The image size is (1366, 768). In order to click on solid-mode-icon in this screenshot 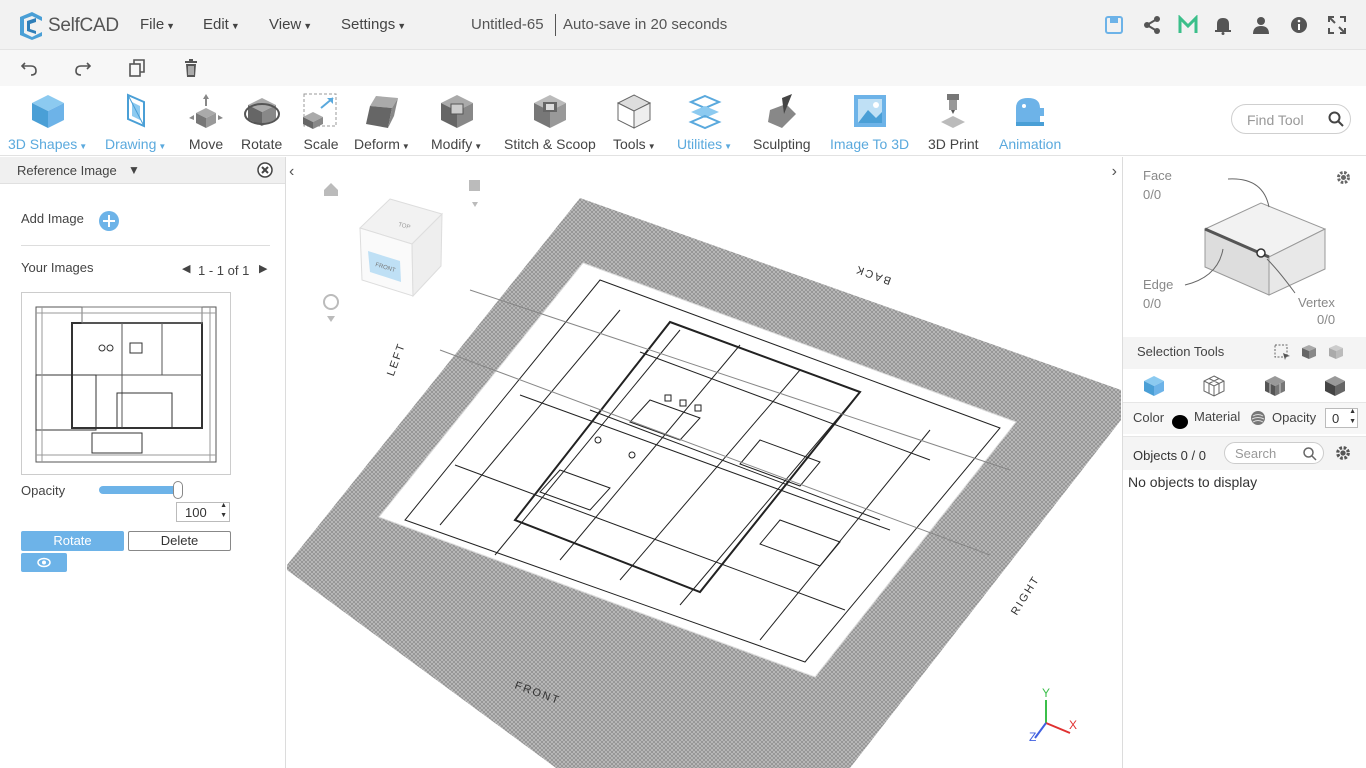, I will do `click(1275, 386)`.